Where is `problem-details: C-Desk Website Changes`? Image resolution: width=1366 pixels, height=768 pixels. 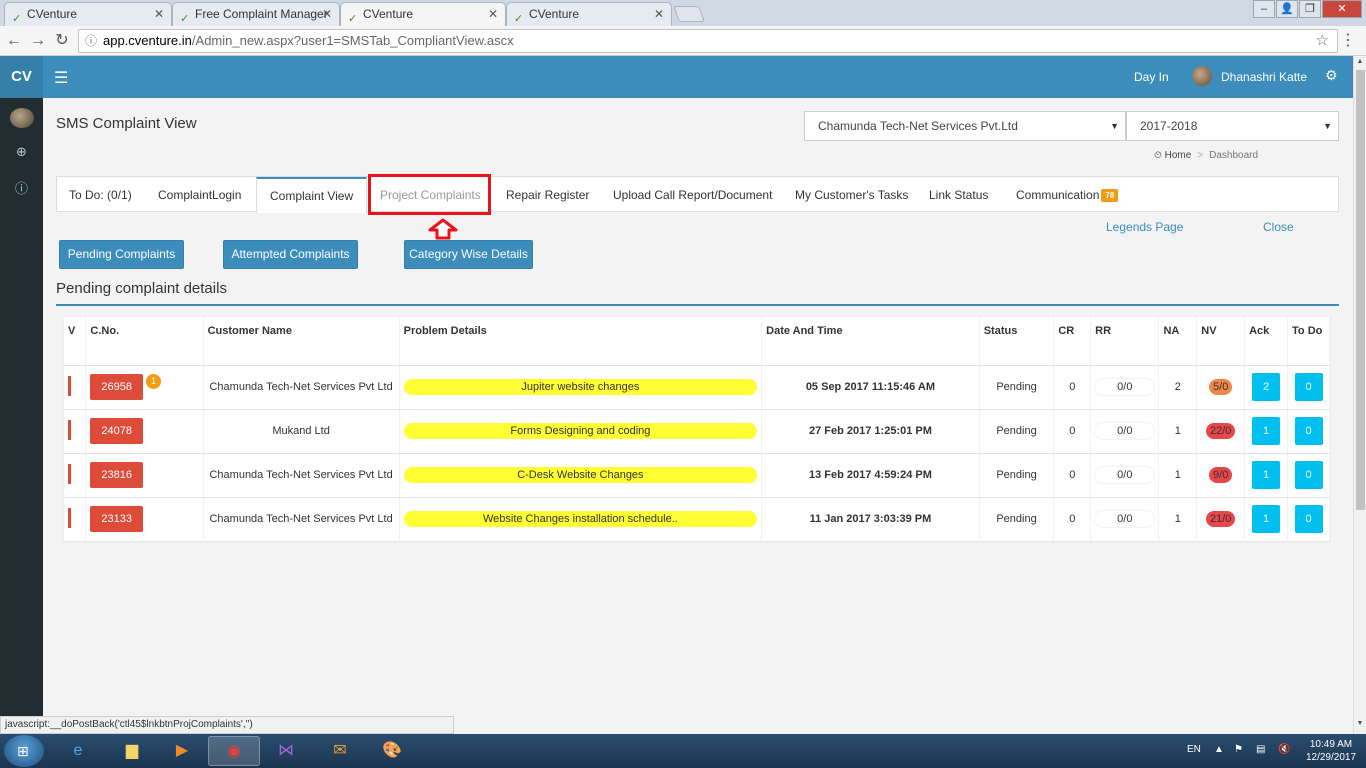 problem-details: C-Desk Website Changes is located at coordinates (580, 475).